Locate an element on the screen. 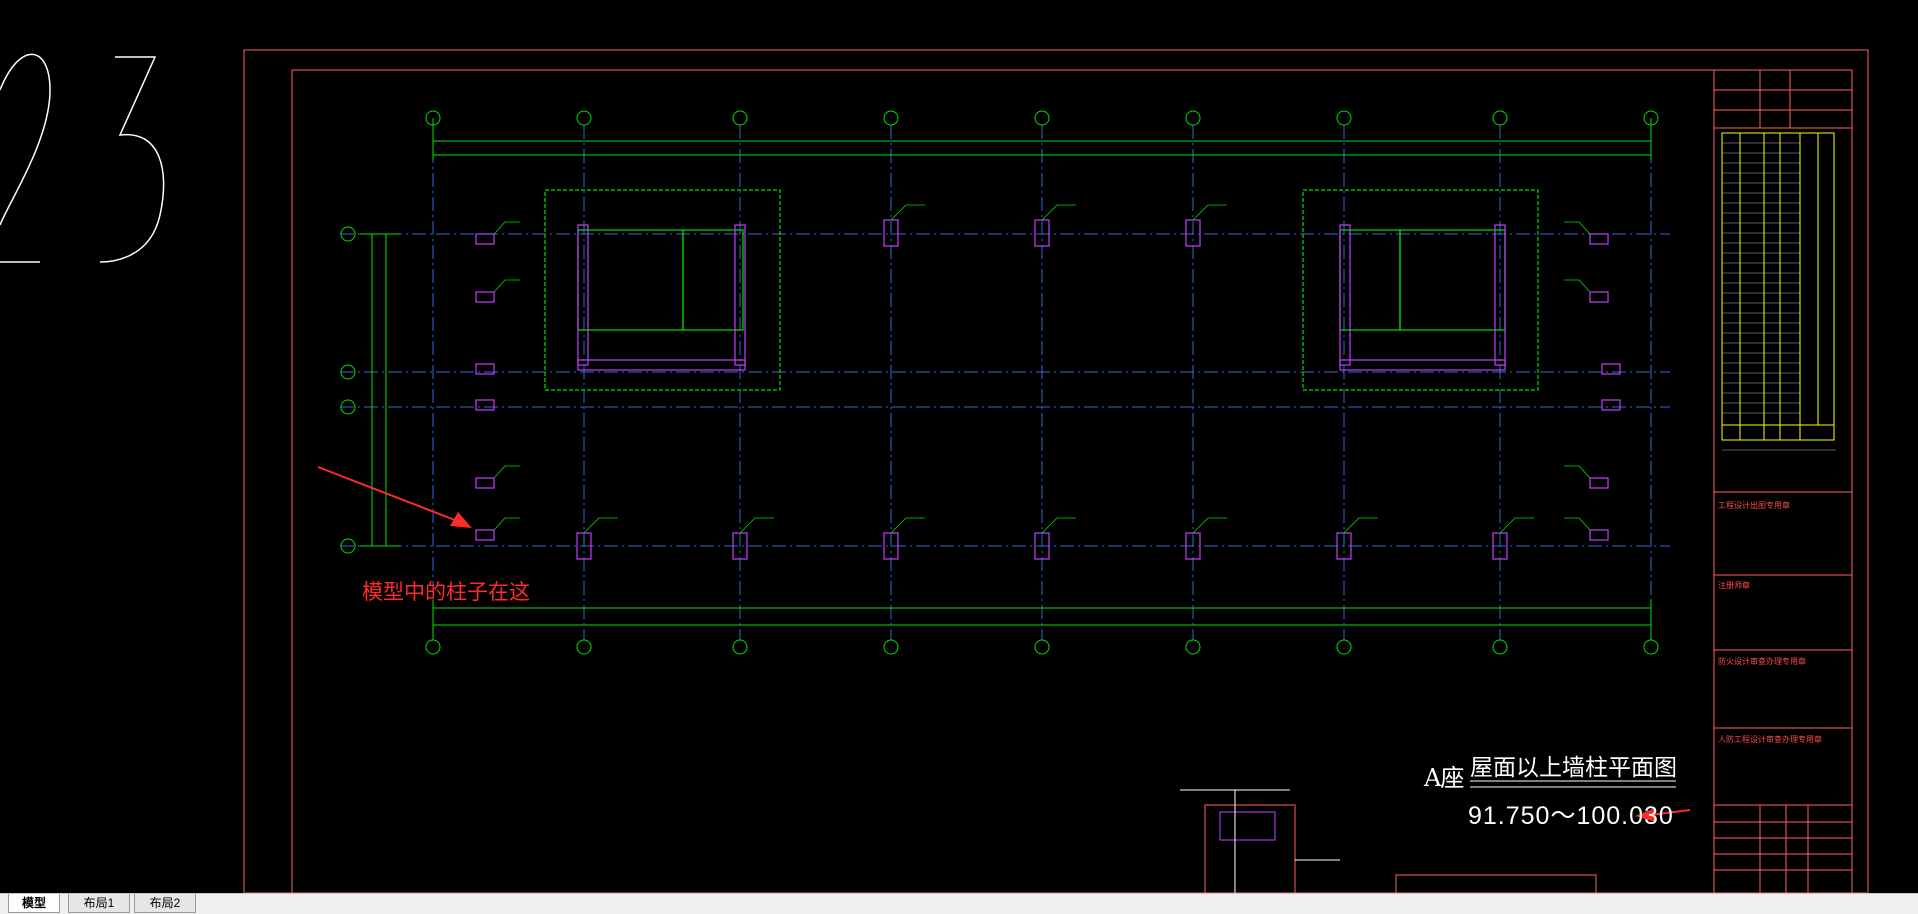  elevation-schedule-rows is located at coordinates (1779, 296).